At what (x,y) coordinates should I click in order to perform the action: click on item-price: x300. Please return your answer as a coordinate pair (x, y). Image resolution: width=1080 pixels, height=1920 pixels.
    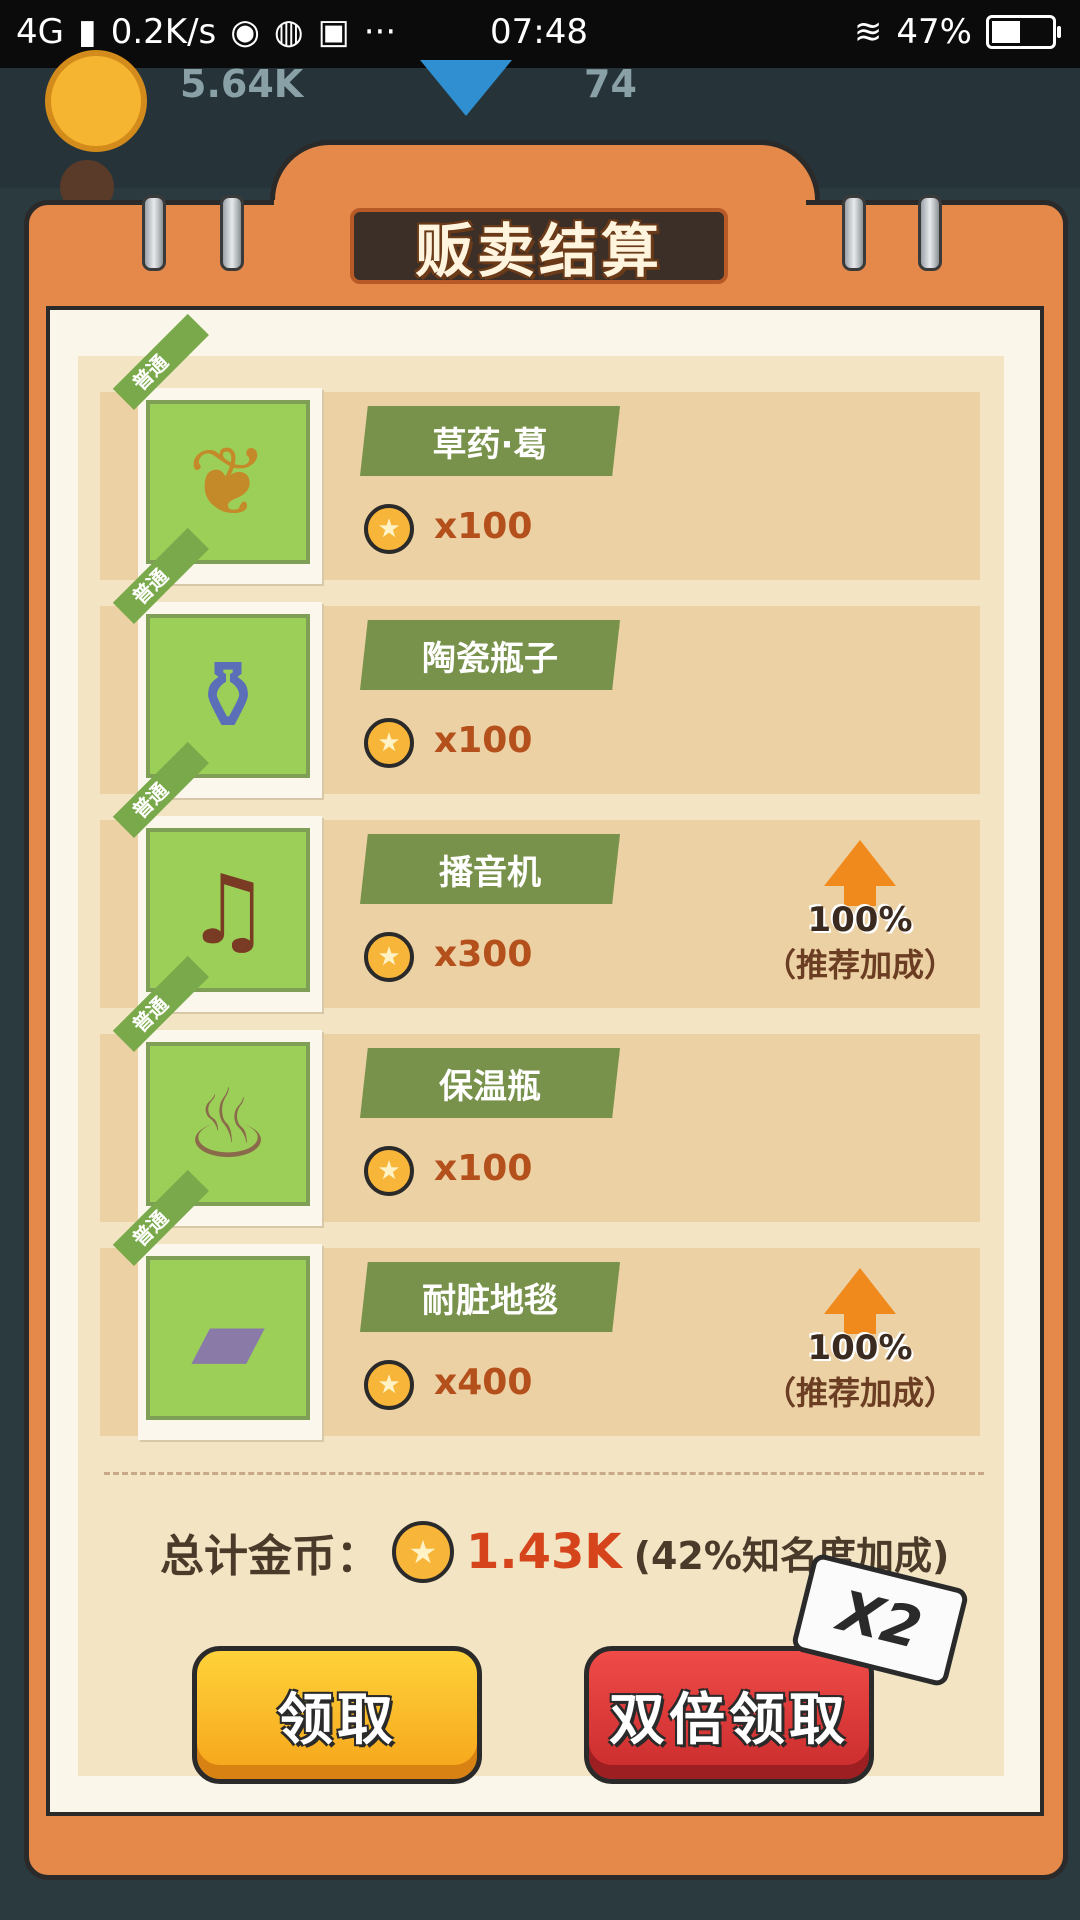
    Looking at the image, I should click on (483, 954).